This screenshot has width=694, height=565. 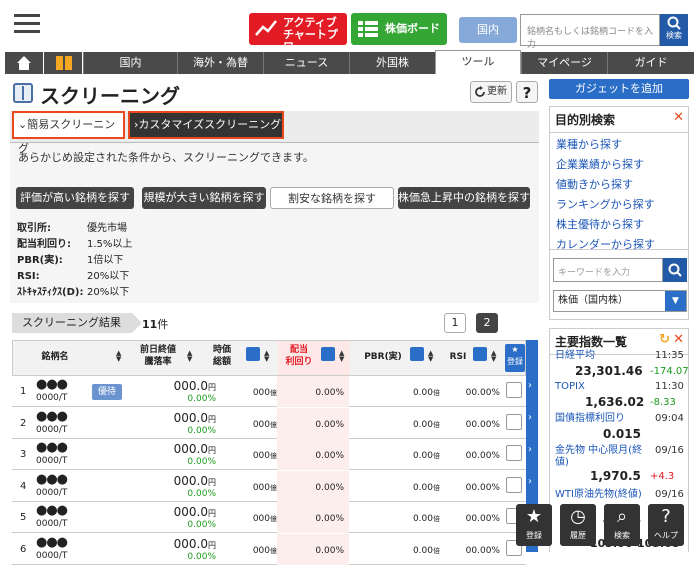 I want to click on stock-search-input: 銘柄名もしくは銘柄コードを入力, so click(x=590, y=32).